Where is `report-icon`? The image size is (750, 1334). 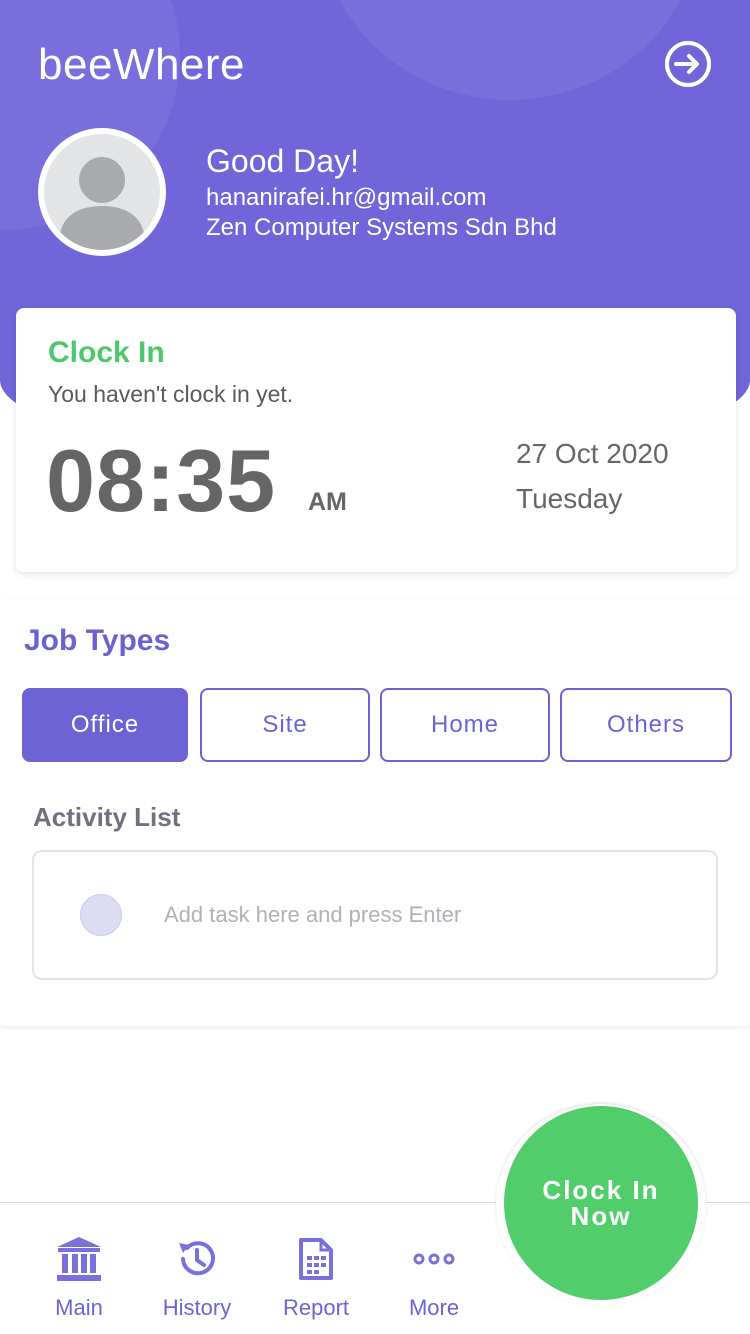 report-icon is located at coordinates (316, 1259).